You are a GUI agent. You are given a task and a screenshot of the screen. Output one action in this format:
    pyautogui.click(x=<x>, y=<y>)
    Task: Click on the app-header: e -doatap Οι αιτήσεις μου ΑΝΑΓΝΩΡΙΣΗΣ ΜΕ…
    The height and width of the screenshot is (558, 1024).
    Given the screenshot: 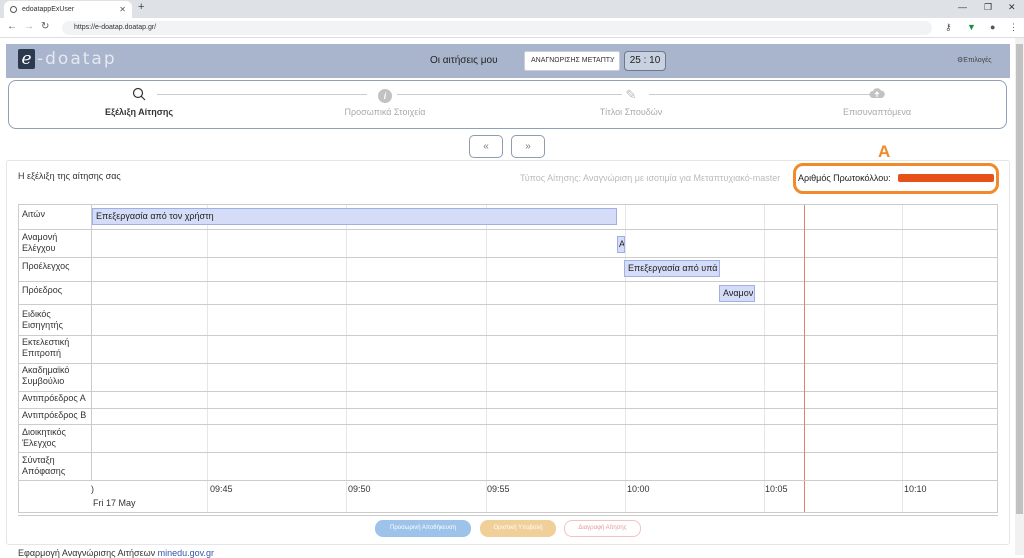 What is the action you would take?
    pyautogui.click(x=508, y=61)
    